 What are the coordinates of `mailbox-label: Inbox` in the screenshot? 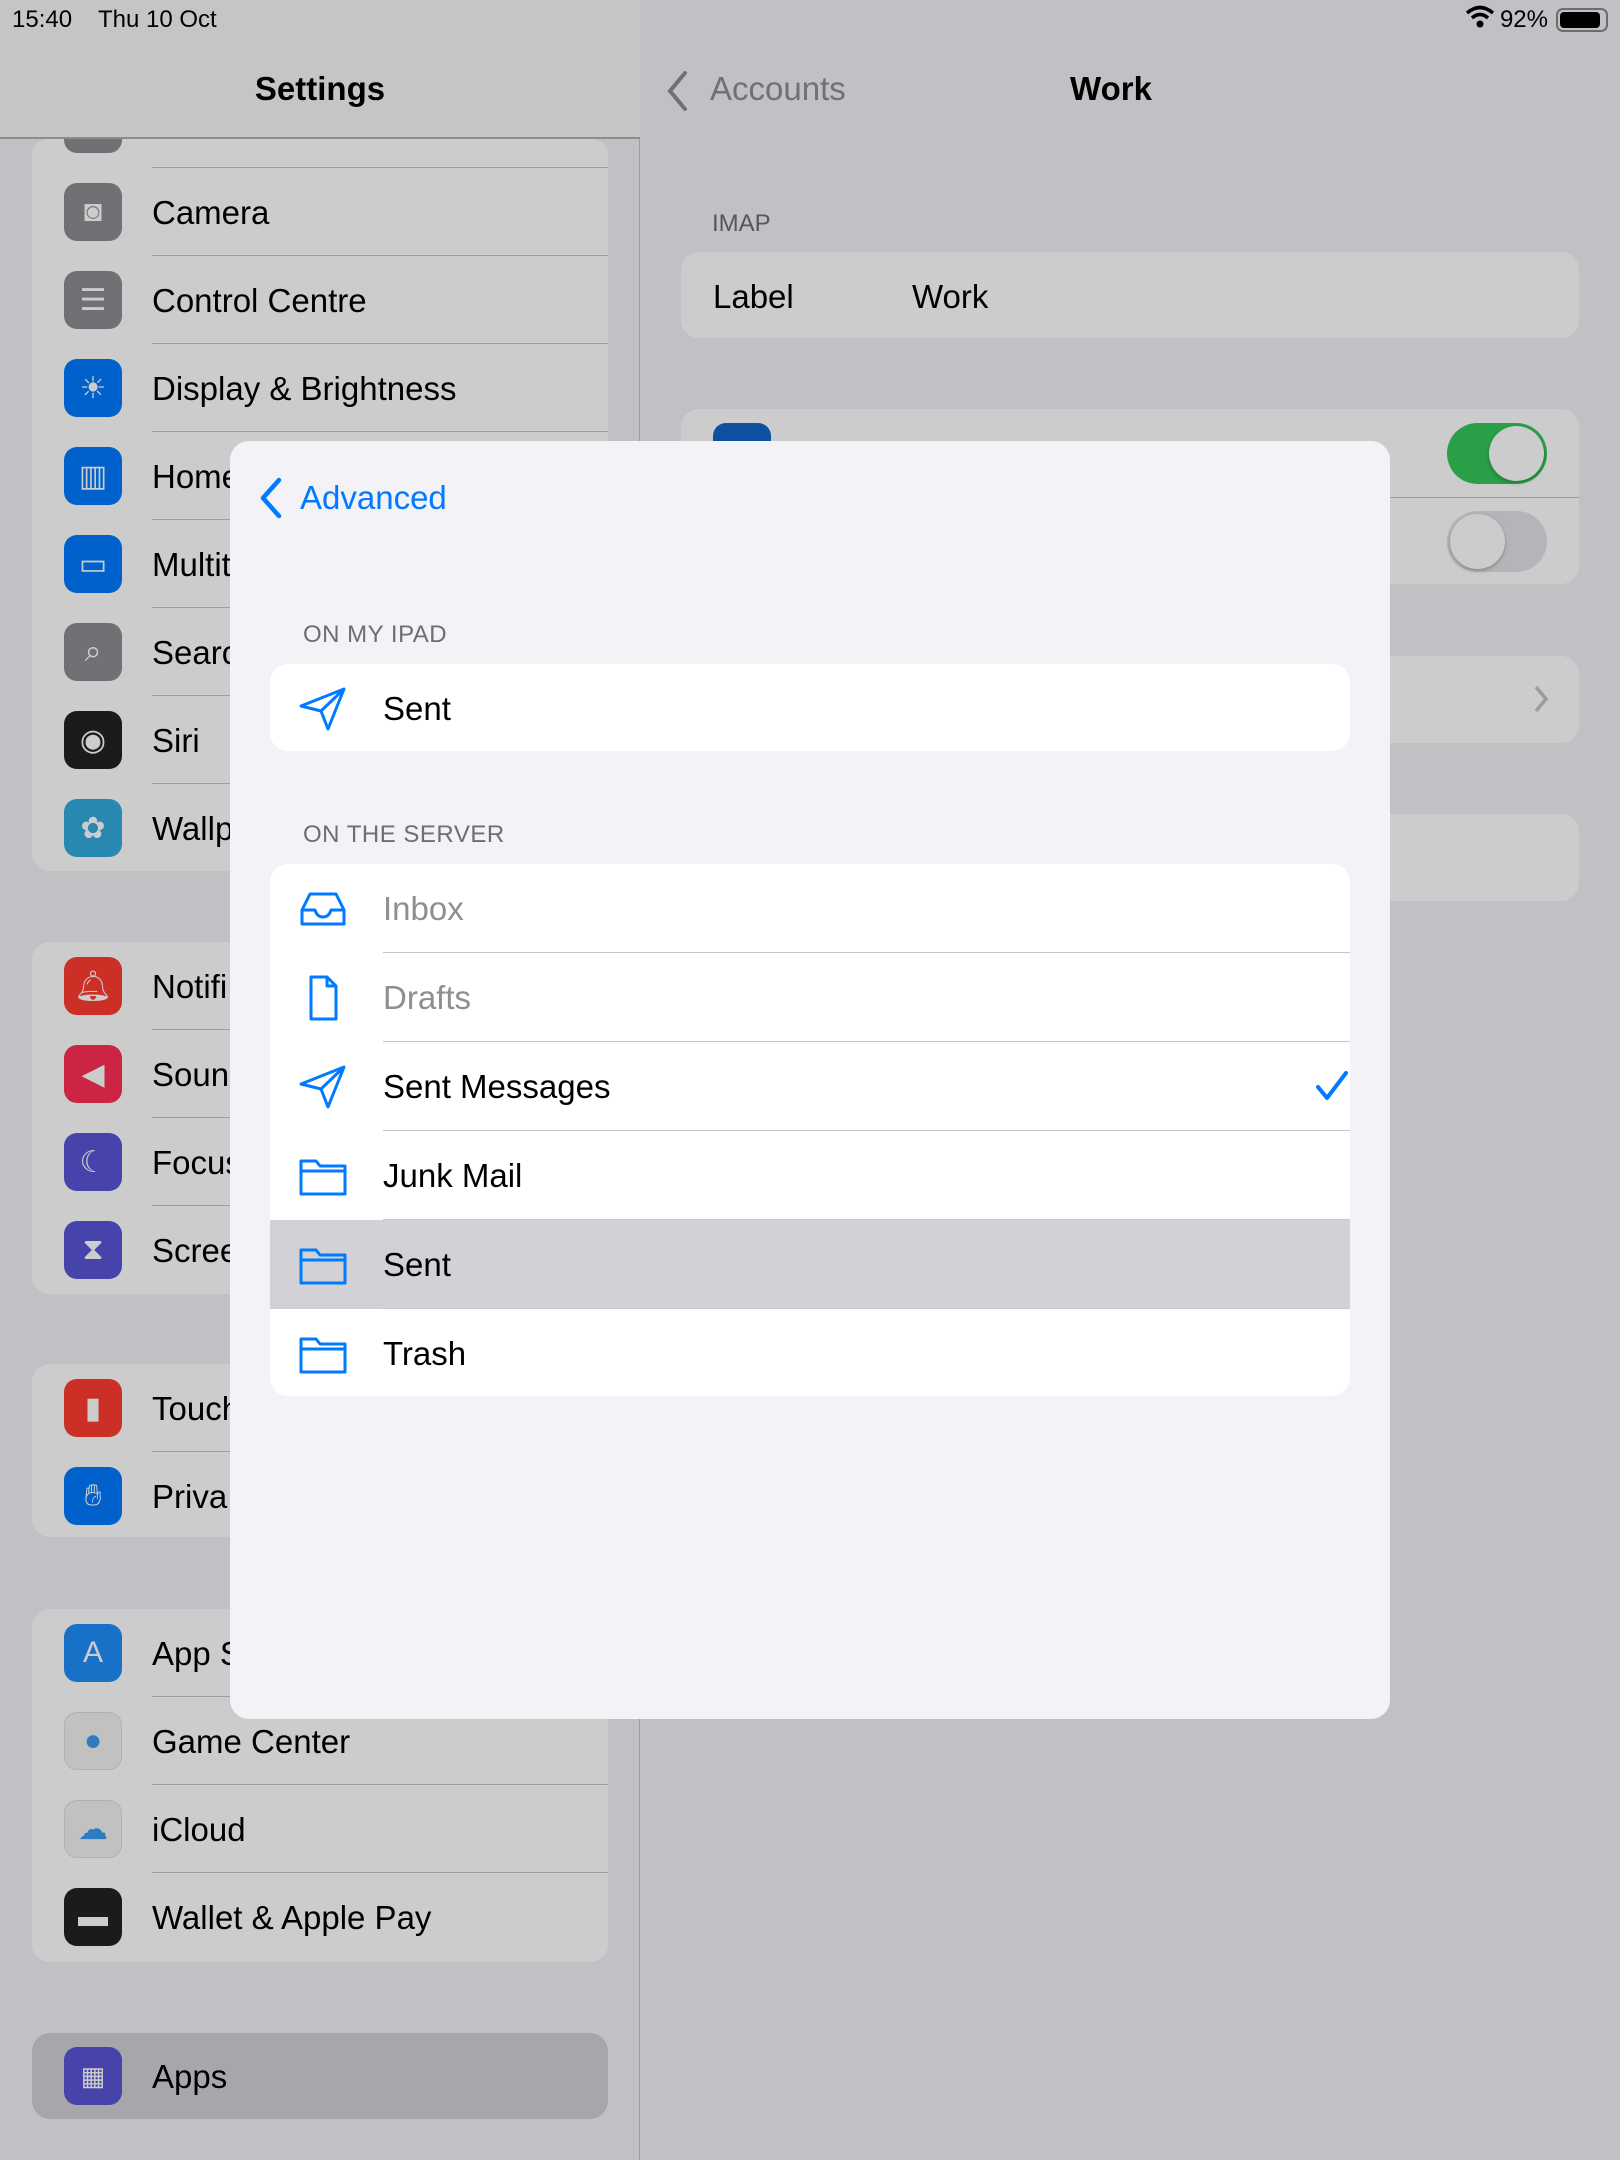 It's located at (423, 908).